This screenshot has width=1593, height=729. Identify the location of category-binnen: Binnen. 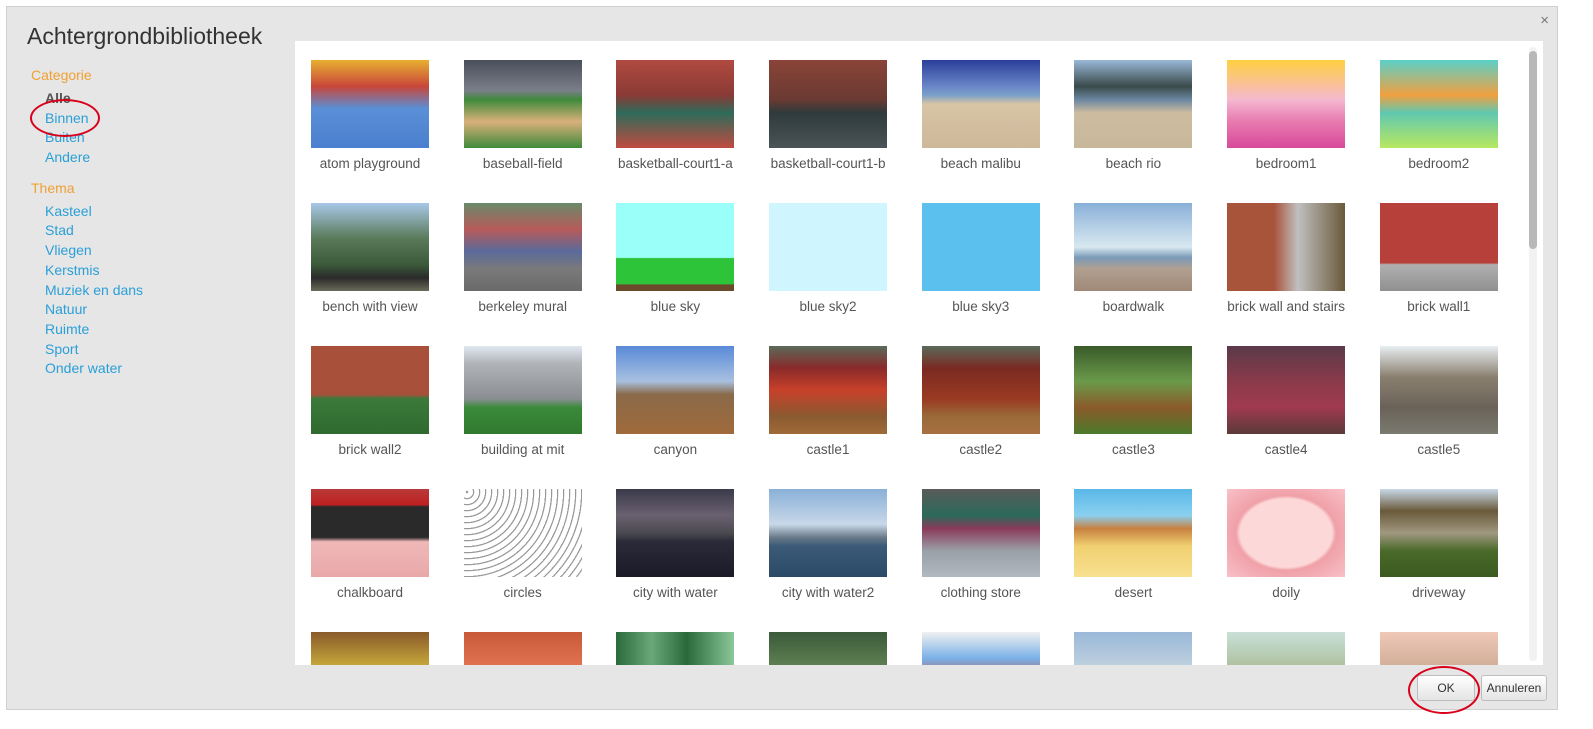
(156, 119).